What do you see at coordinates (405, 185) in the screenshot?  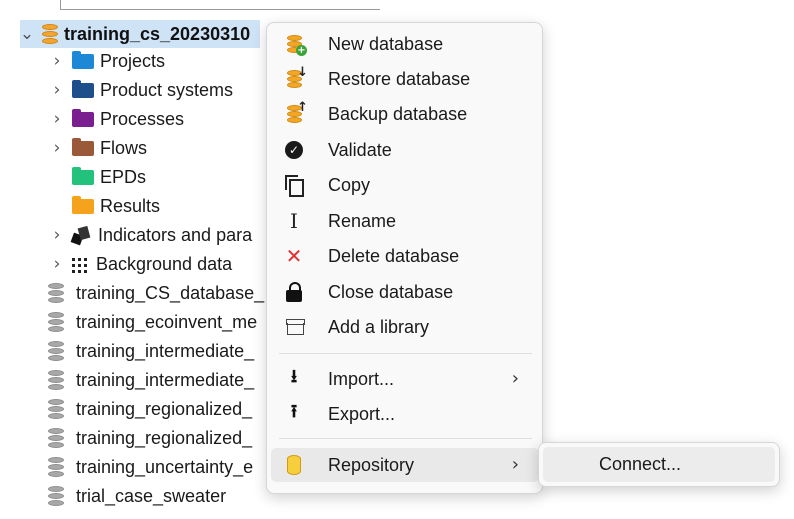 I see `menu-item-copy: Copy` at bounding box center [405, 185].